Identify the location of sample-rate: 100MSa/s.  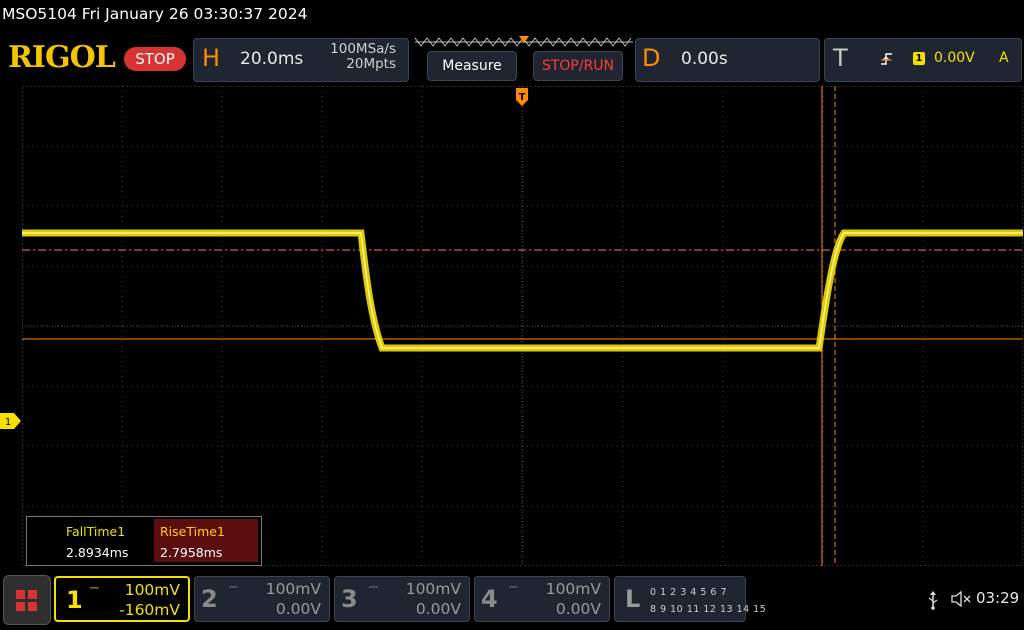
(363, 49).